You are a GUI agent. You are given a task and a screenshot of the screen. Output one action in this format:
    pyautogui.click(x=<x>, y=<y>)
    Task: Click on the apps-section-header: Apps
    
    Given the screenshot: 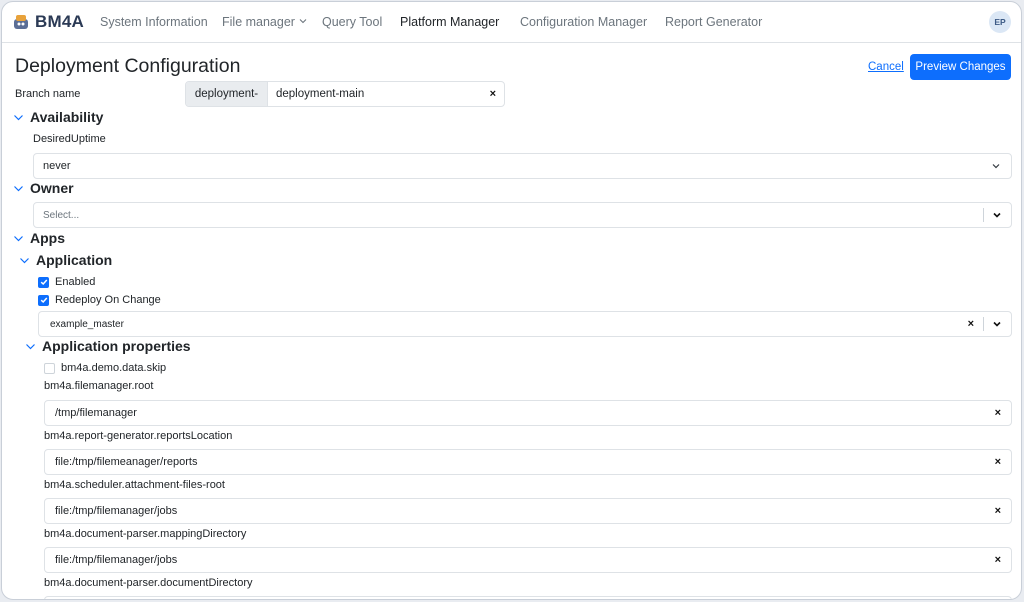 What is the action you would take?
    pyautogui.click(x=39, y=238)
    